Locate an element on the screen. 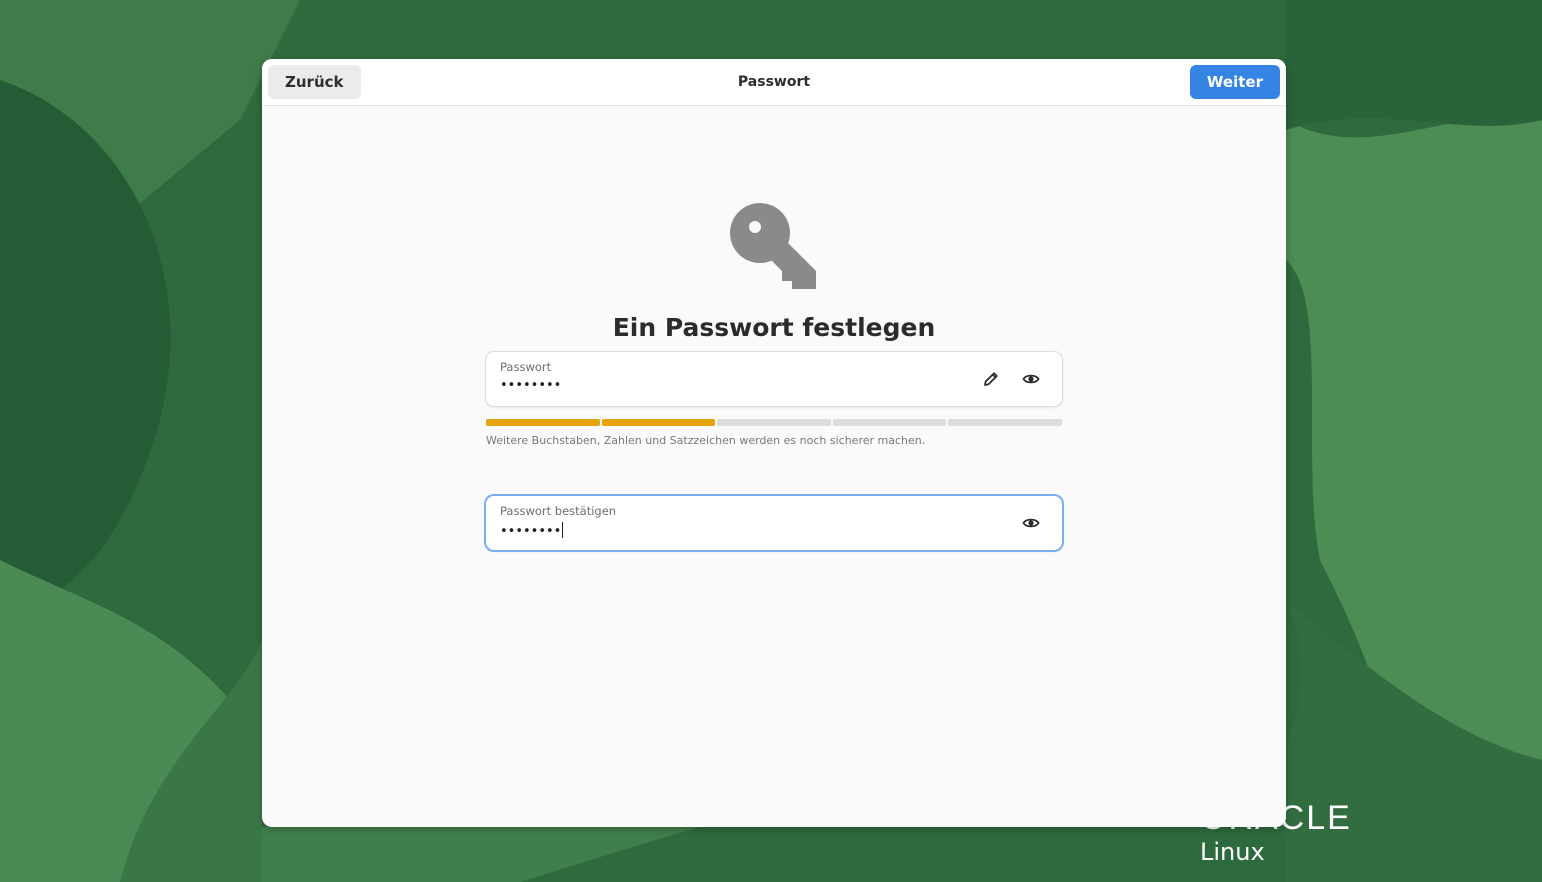 Image resolution: width=1542 pixels, height=882 pixels. brand-sub: Linux is located at coordinates (1232, 852).